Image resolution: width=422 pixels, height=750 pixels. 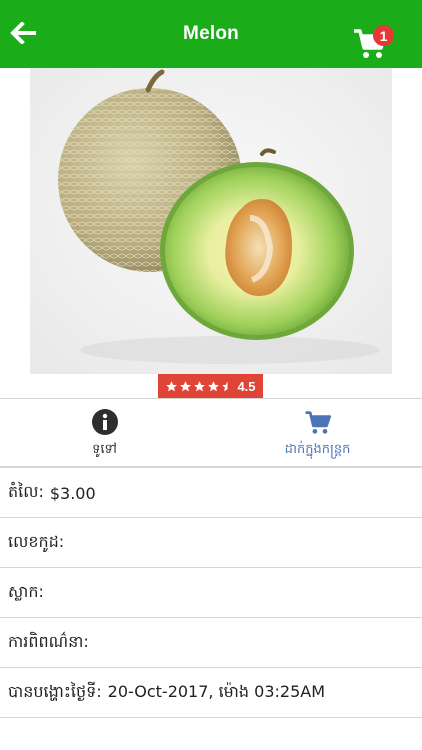 What do you see at coordinates (26, 591) in the screenshot?
I see `brand-label: ស្លាក:` at bounding box center [26, 591].